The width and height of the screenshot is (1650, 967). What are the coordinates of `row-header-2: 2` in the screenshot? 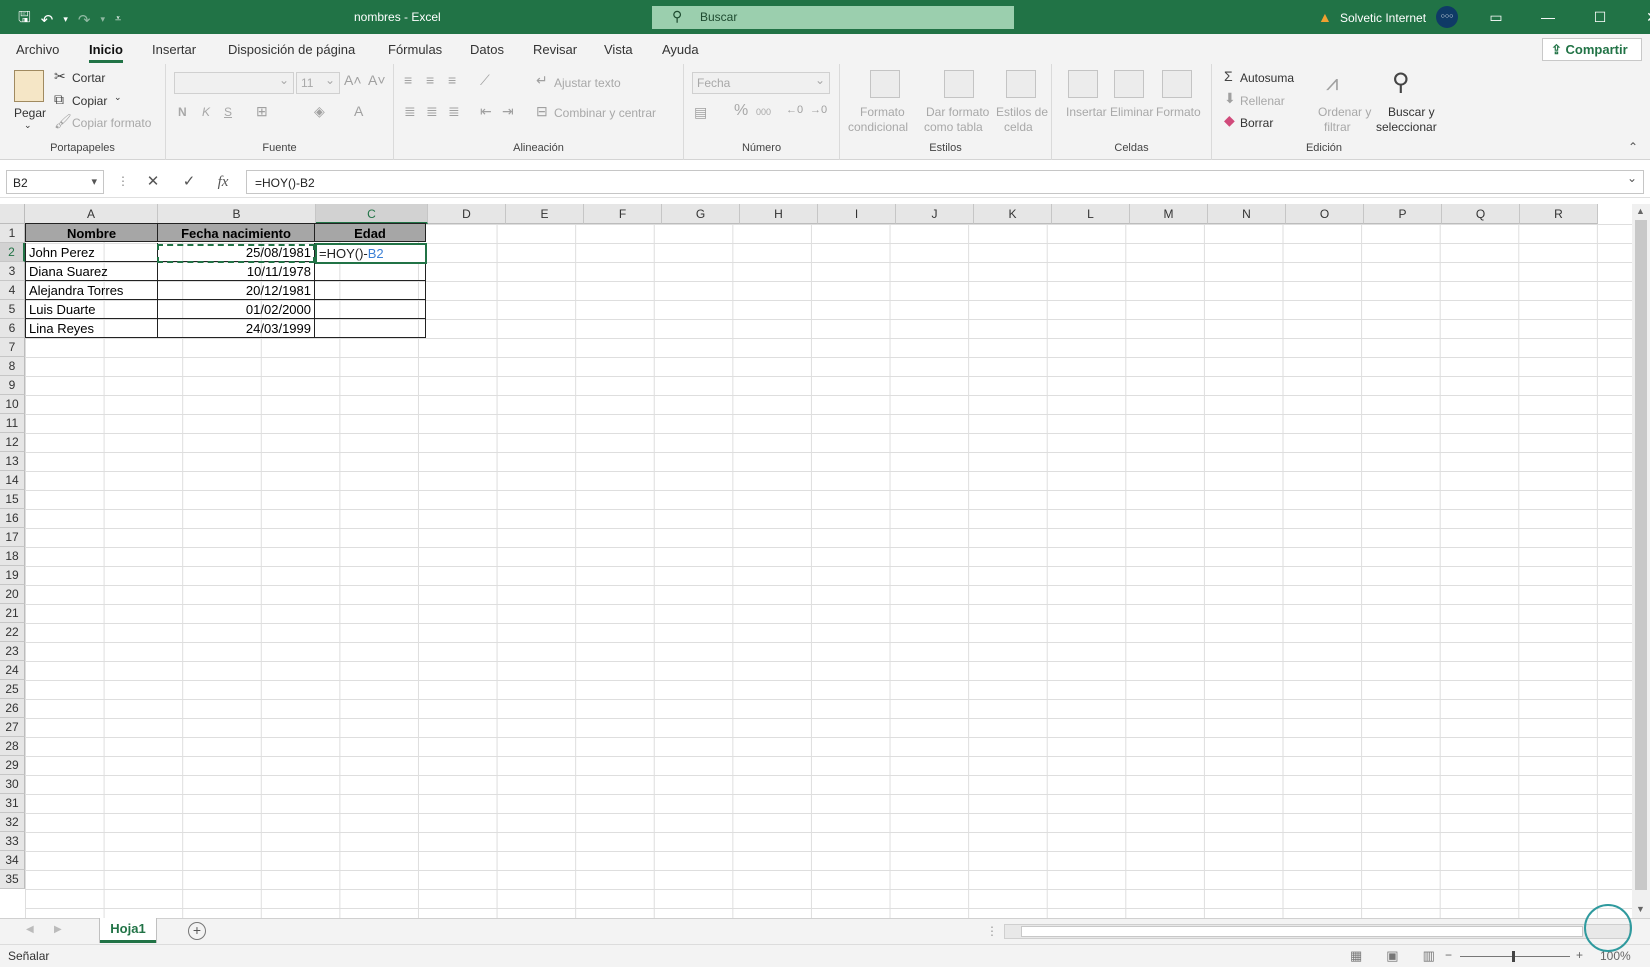 It's located at (12, 252).